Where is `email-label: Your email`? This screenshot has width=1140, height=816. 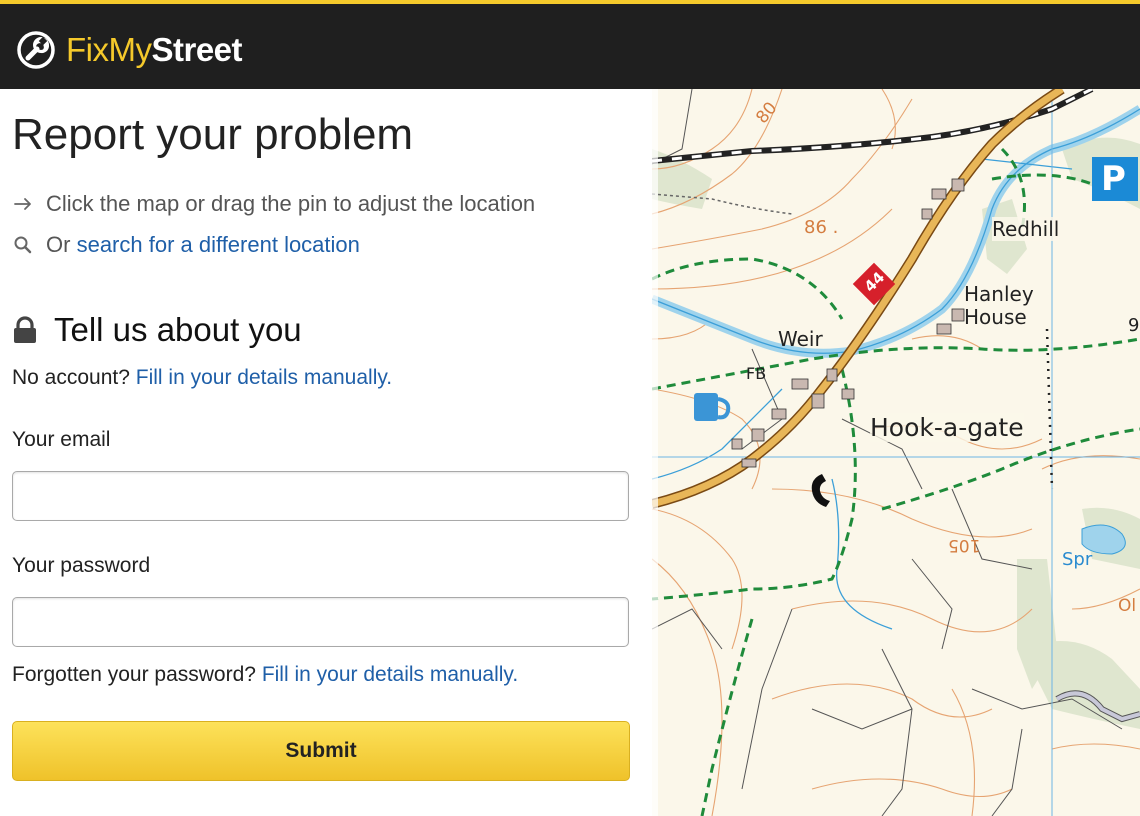
email-label: Your email is located at coordinates (61, 439).